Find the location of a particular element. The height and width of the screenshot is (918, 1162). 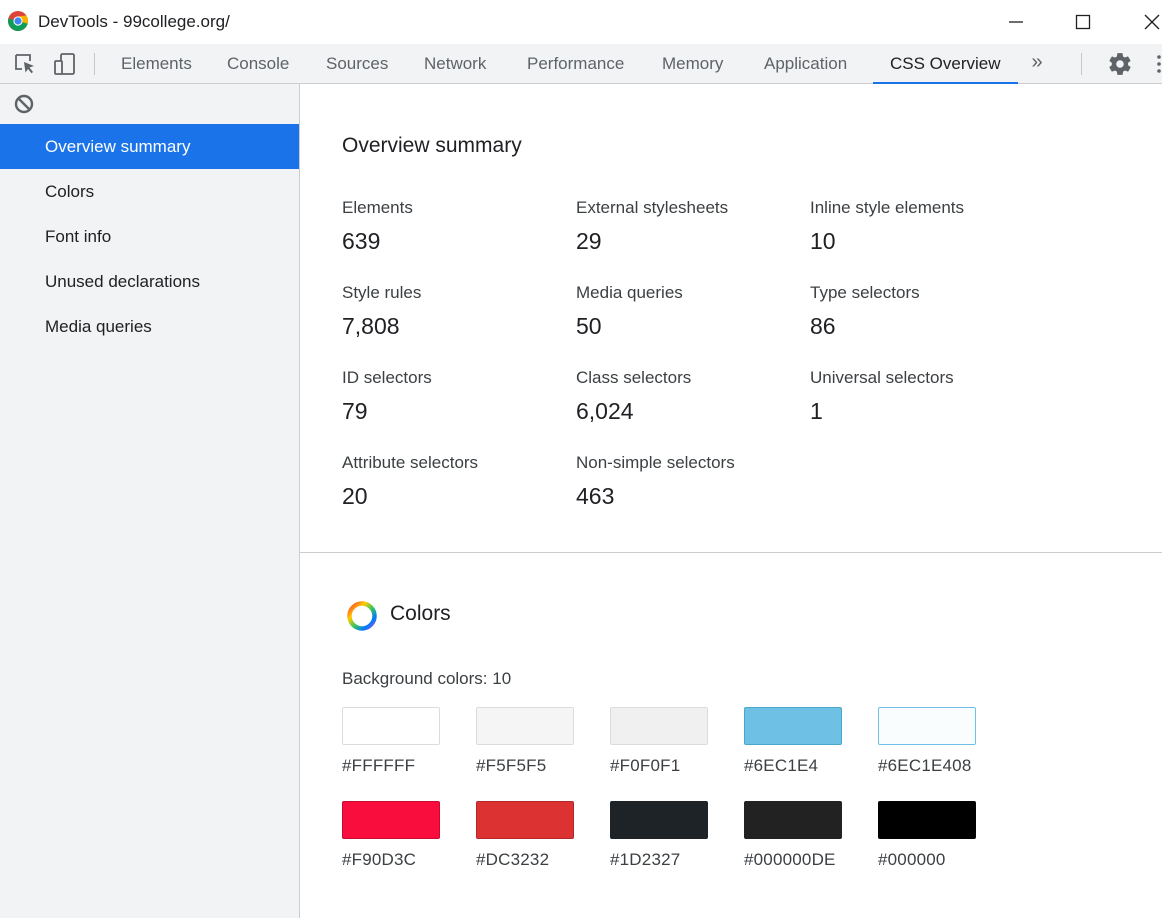

stat-label: Inline style elements is located at coordinates (887, 207).